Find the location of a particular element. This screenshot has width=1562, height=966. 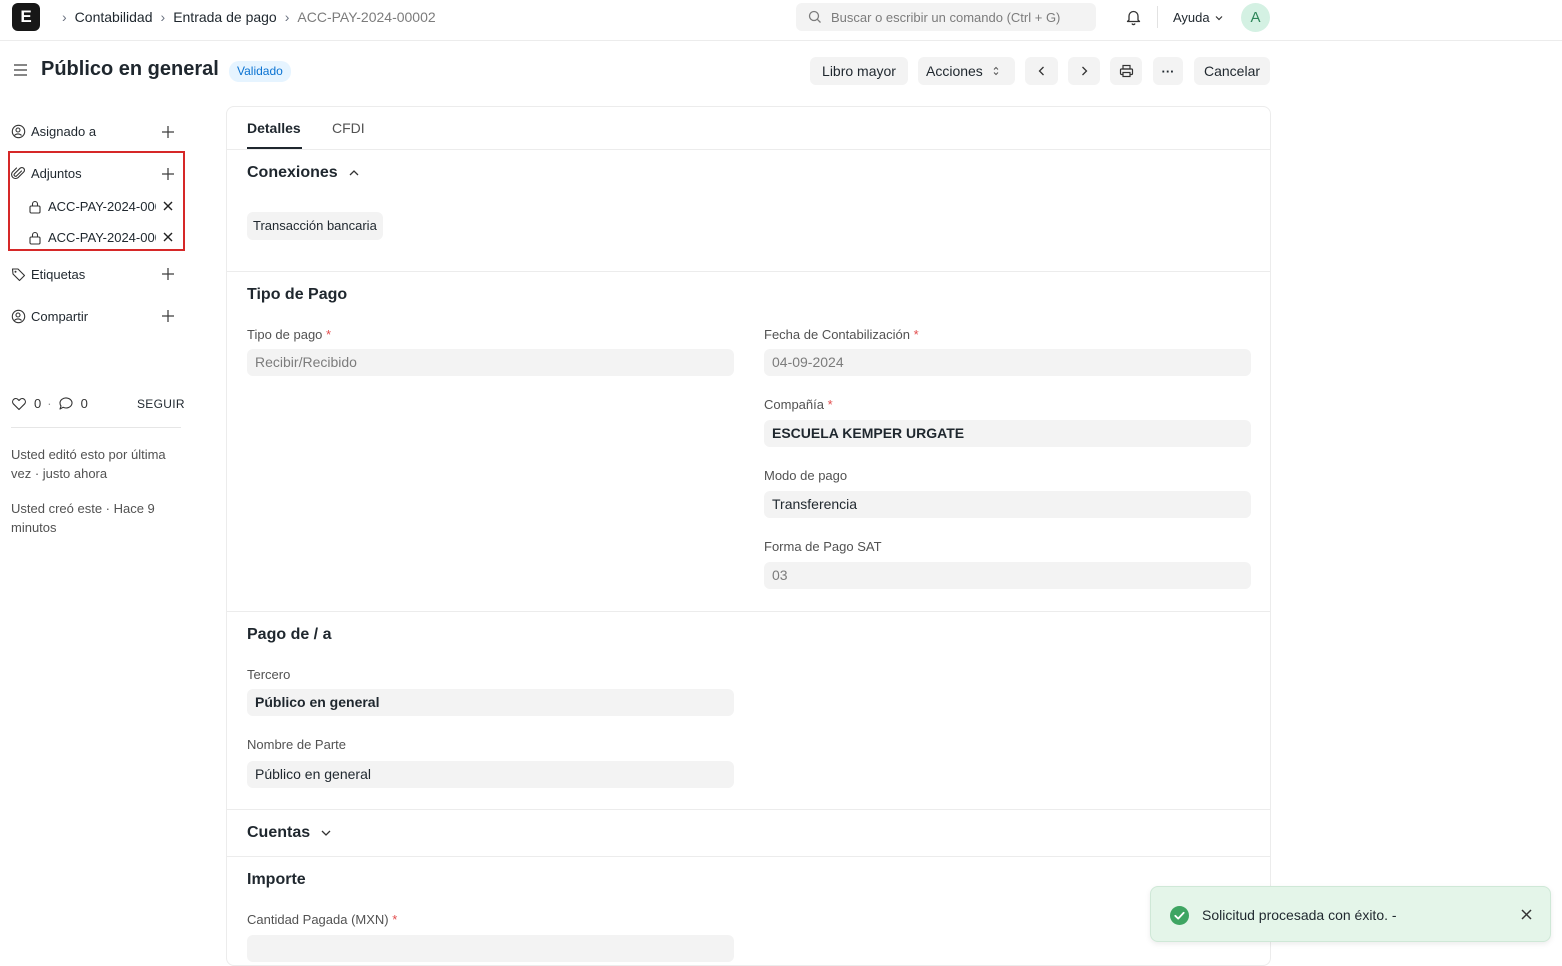

sidebar-share: Compartir is located at coordinates (49, 316).